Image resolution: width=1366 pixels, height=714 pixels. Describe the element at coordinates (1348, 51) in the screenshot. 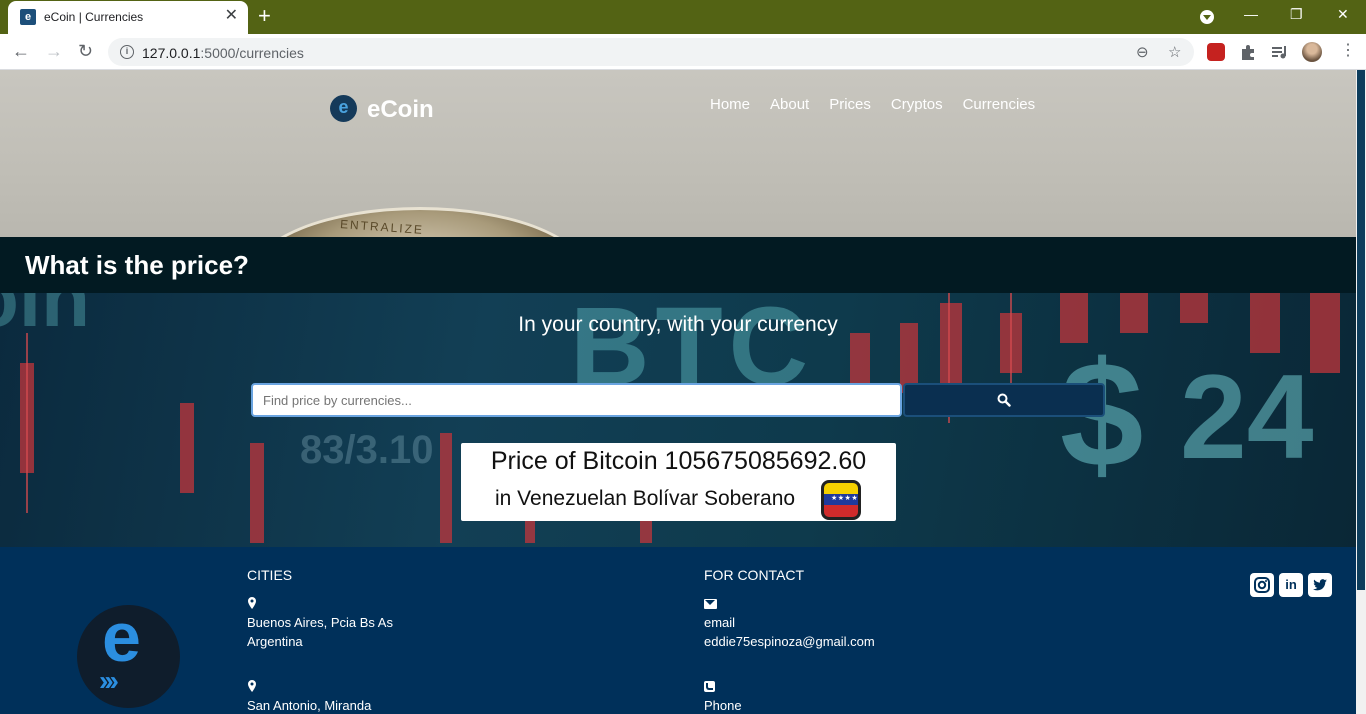

I see `browser-menu-icon: ⋮` at that location.